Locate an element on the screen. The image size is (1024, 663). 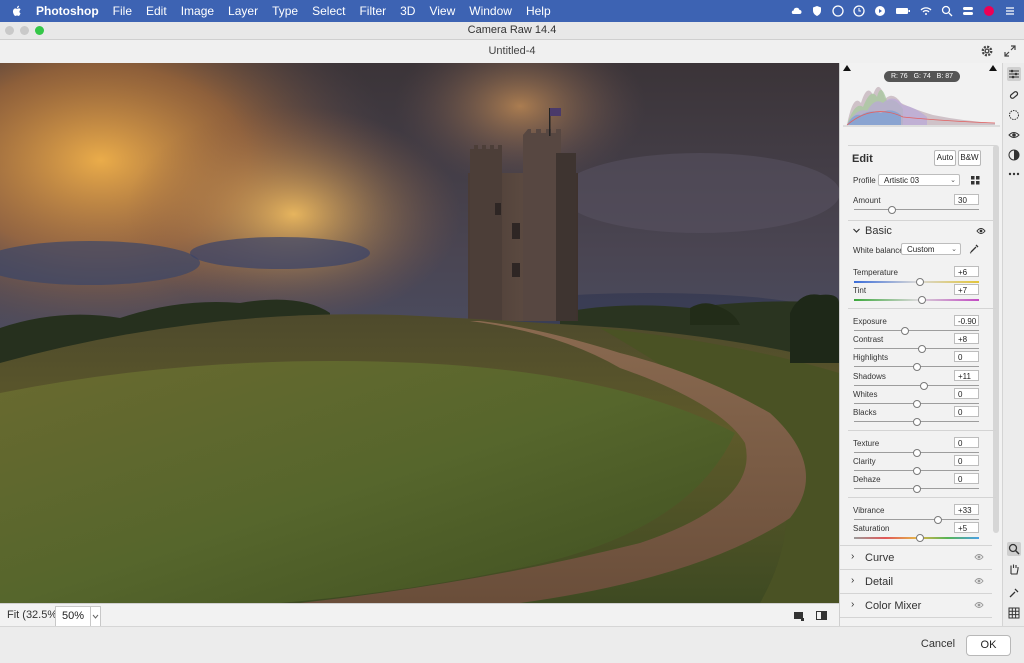
tint-value: +7 is located at coordinates (966, 289).